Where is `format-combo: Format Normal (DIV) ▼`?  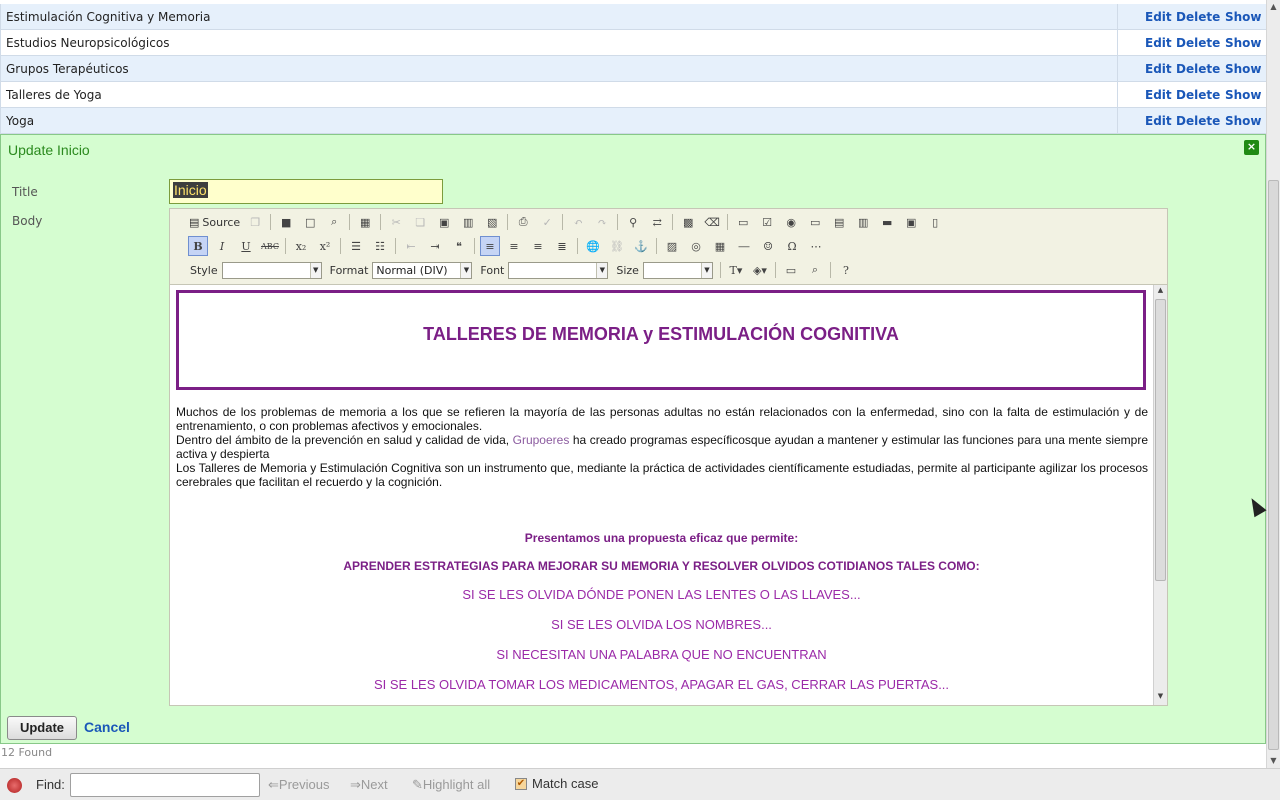 format-combo: Format Normal (DIV) ▼ is located at coordinates (401, 270).